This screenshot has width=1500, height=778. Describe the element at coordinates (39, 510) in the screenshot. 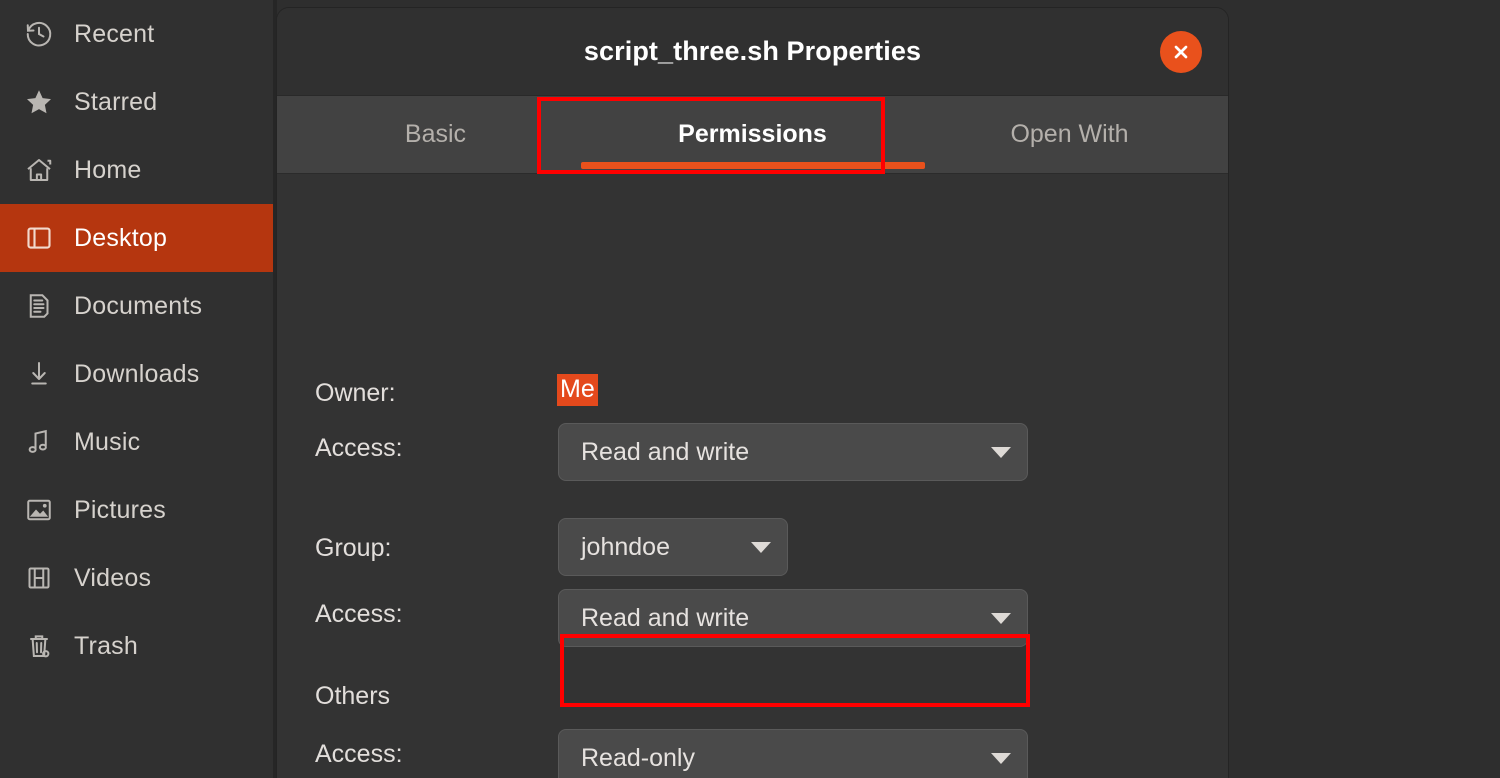

I see `picture-icon` at that location.